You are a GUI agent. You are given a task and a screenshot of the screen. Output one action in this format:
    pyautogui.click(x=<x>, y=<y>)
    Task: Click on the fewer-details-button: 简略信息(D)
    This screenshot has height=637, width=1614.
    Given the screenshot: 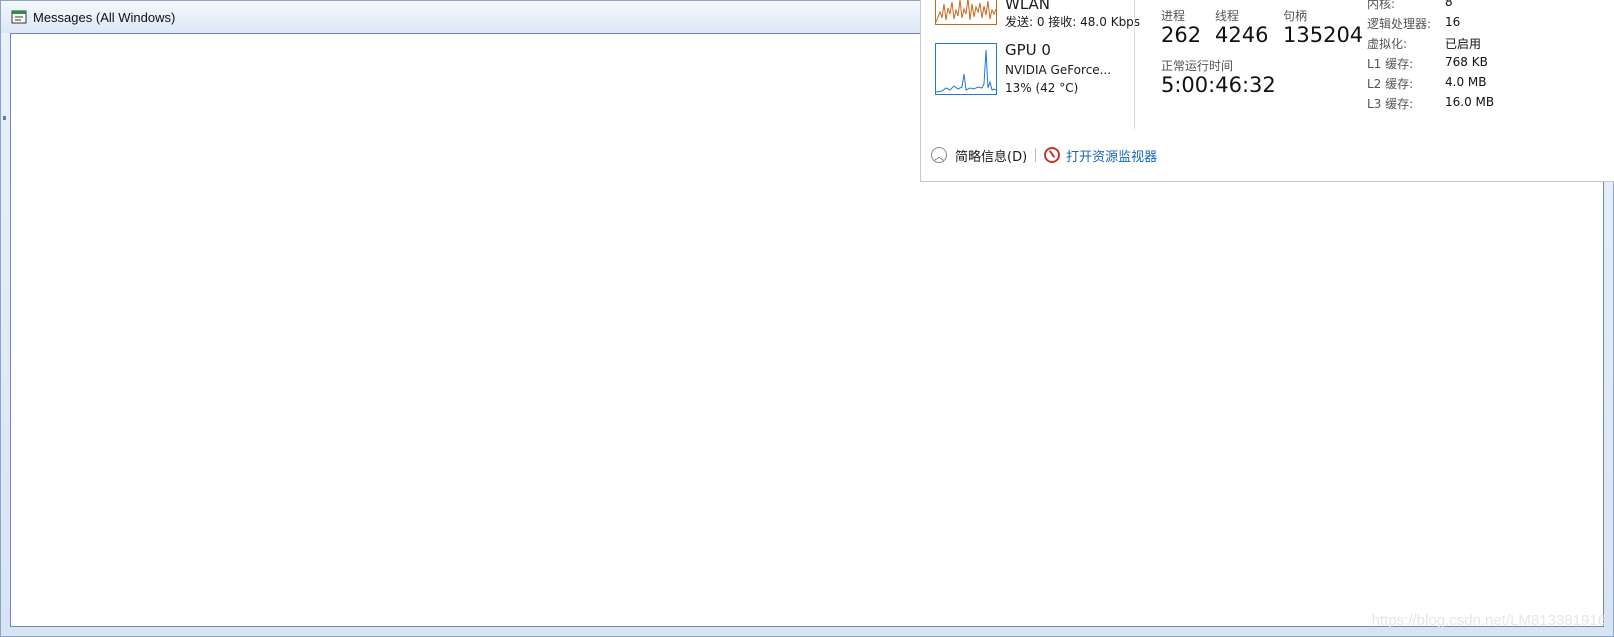 What is the action you would take?
    pyautogui.click(x=991, y=155)
    